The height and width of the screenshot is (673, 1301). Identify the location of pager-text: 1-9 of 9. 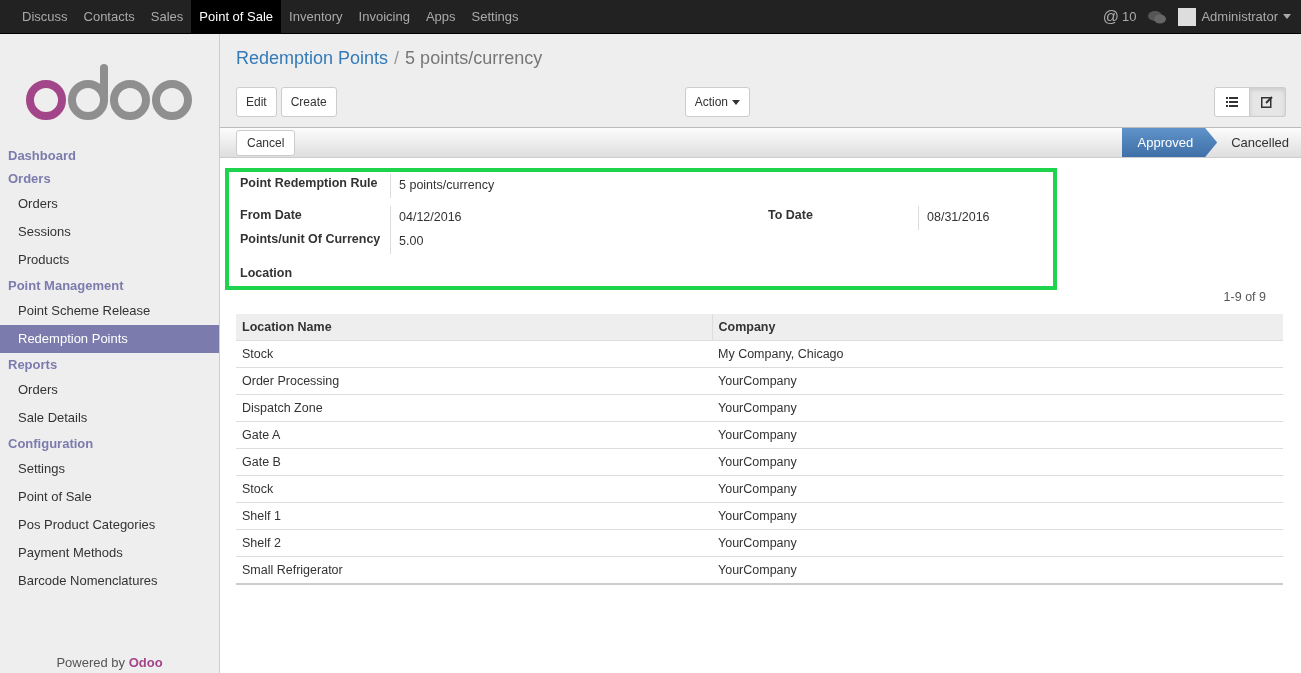
(1244, 297).